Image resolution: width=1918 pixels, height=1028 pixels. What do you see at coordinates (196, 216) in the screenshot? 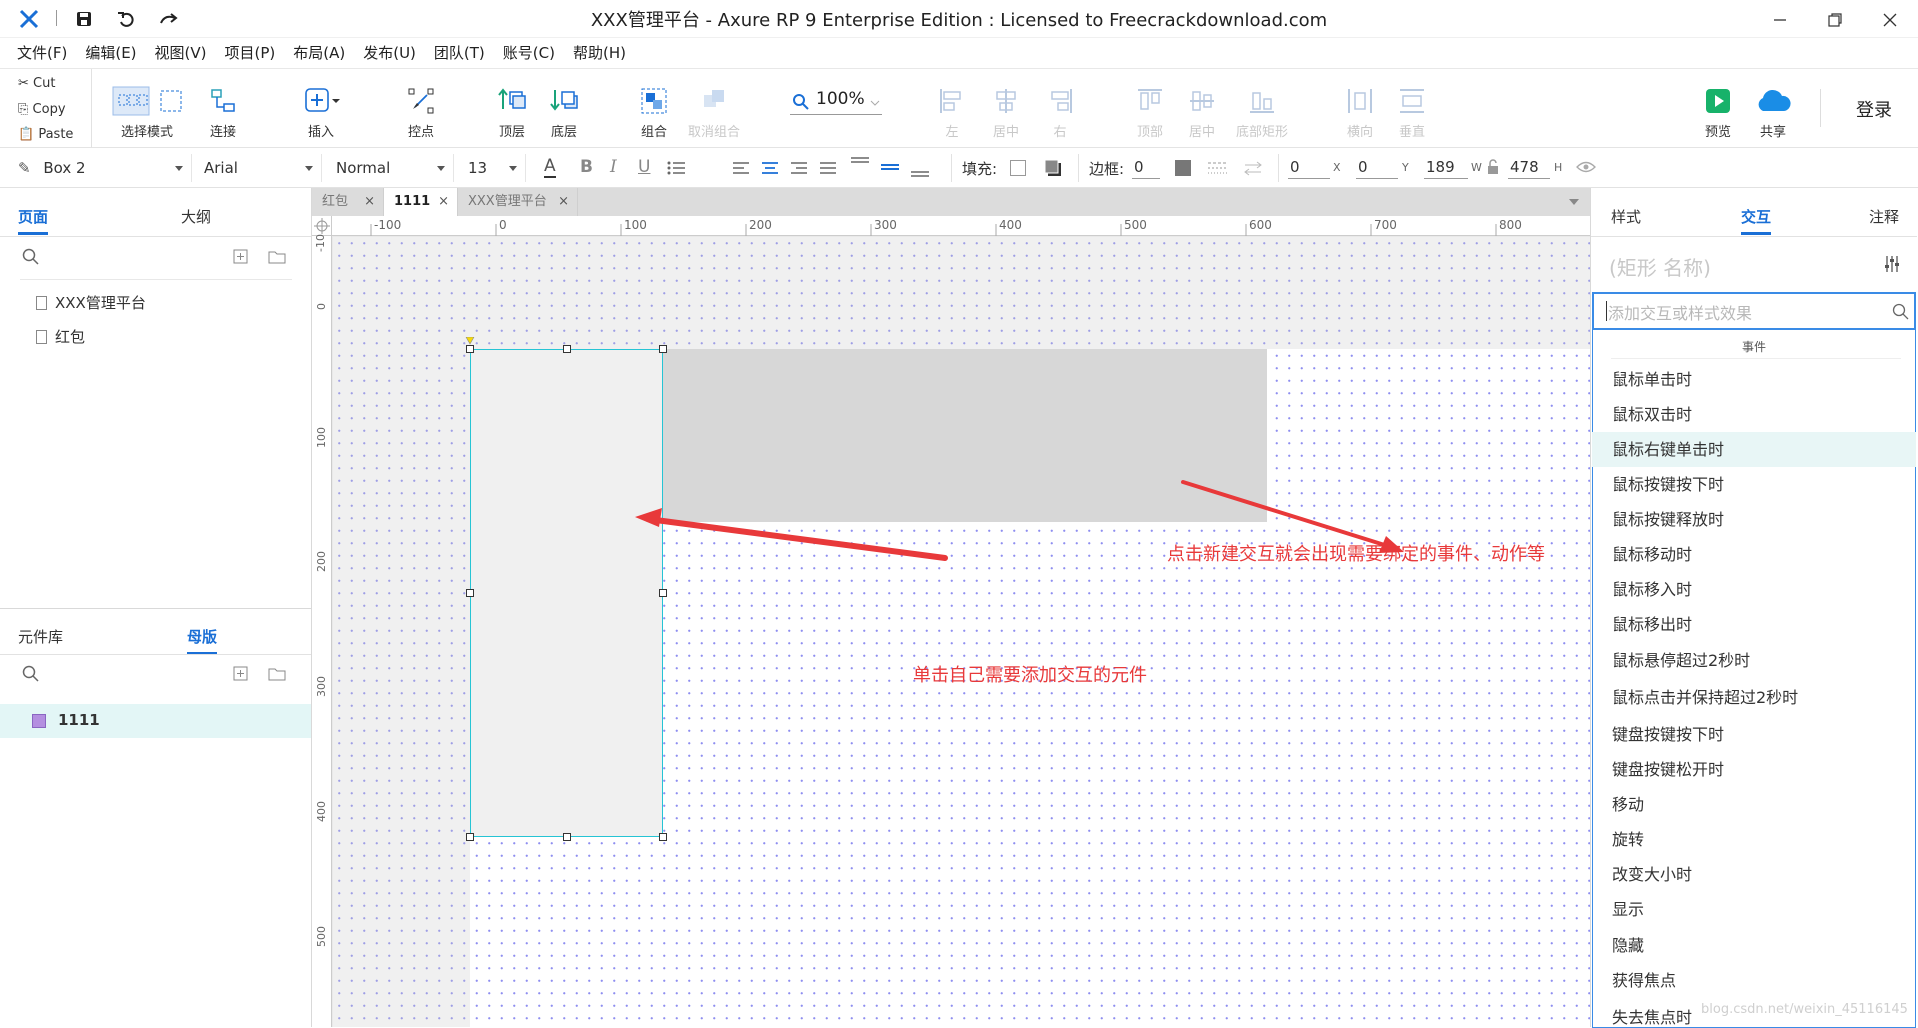
I see `tab-outline: 大纲` at bounding box center [196, 216].